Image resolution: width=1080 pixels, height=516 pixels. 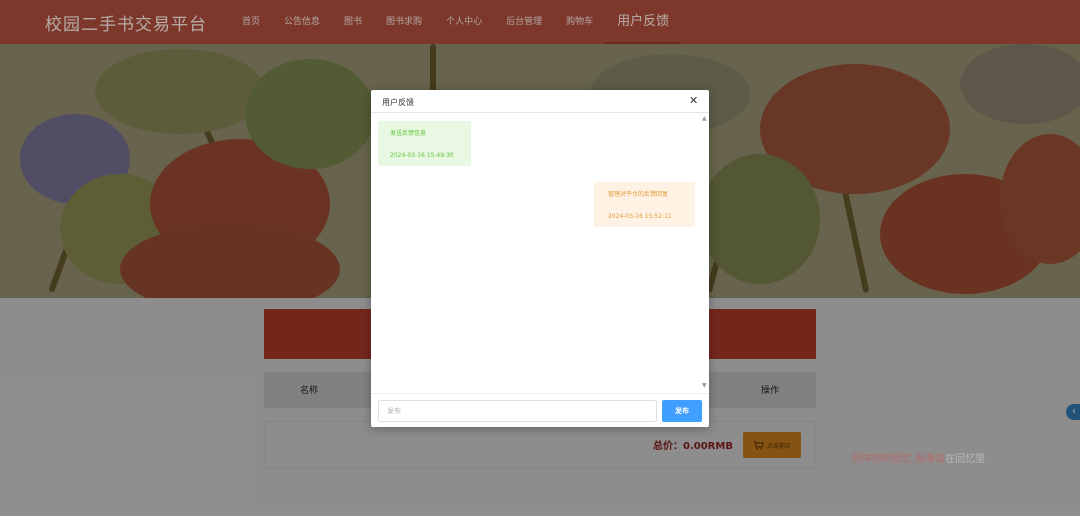 I want to click on message-text: 管理对平台的反馈回复, so click(x=638, y=194).